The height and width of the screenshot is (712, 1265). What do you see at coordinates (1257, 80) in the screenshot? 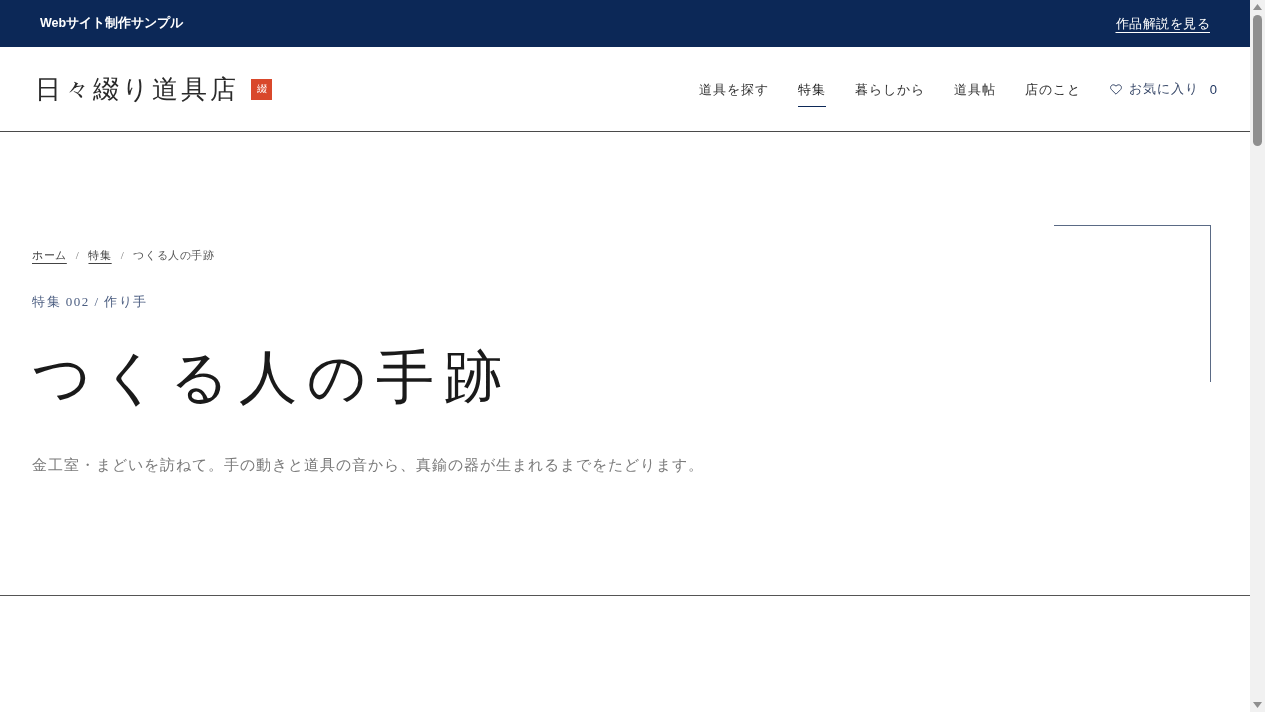
I see `scrollbar-thumb` at bounding box center [1257, 80].